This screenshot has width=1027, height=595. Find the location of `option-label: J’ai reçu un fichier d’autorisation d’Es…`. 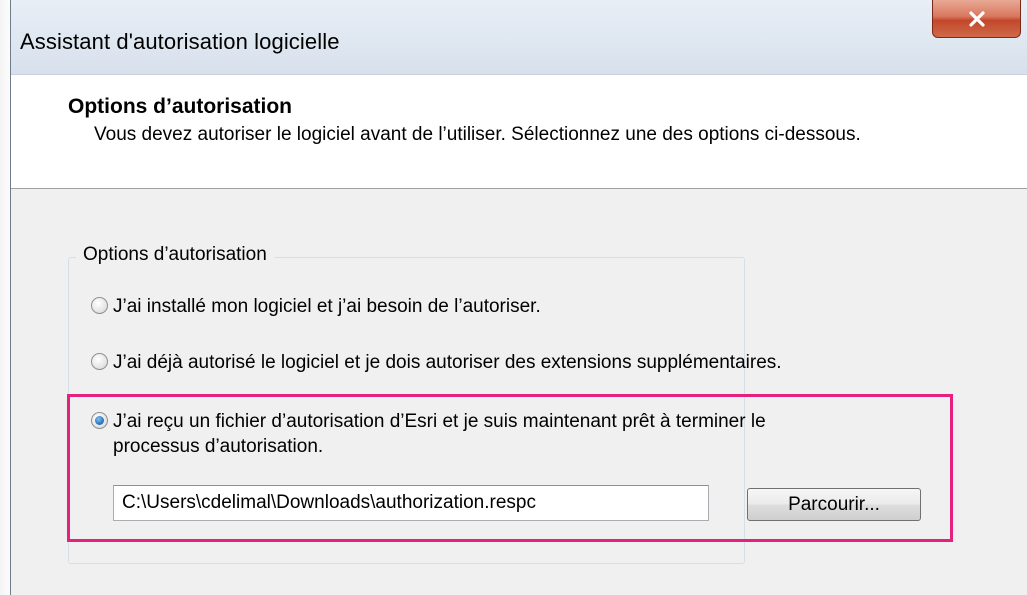

option-label: J’ai reçu un fichier d’autorisation d’Es… is located at coordinates (439, 434).